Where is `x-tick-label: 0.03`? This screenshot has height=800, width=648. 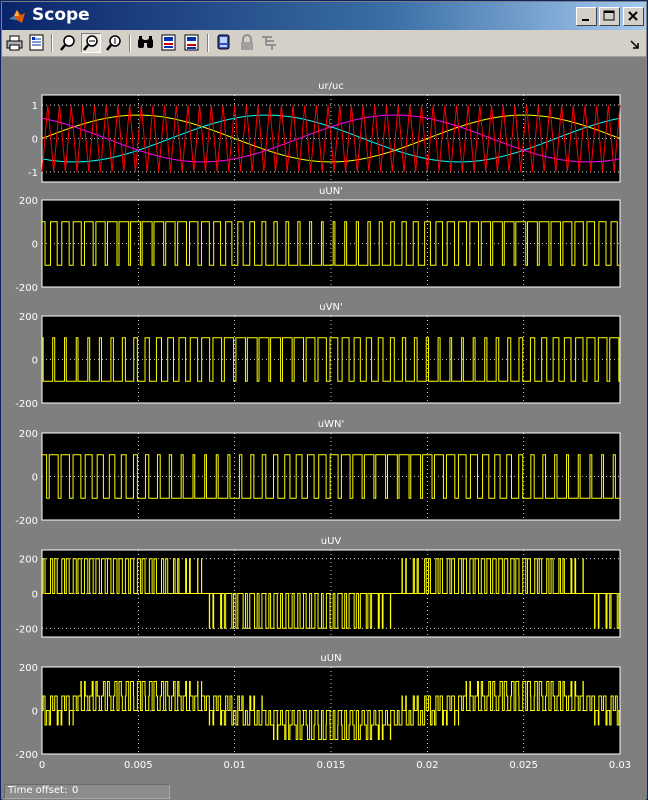 x-tick-label: 0.03 is located at coordinates (620, 765).